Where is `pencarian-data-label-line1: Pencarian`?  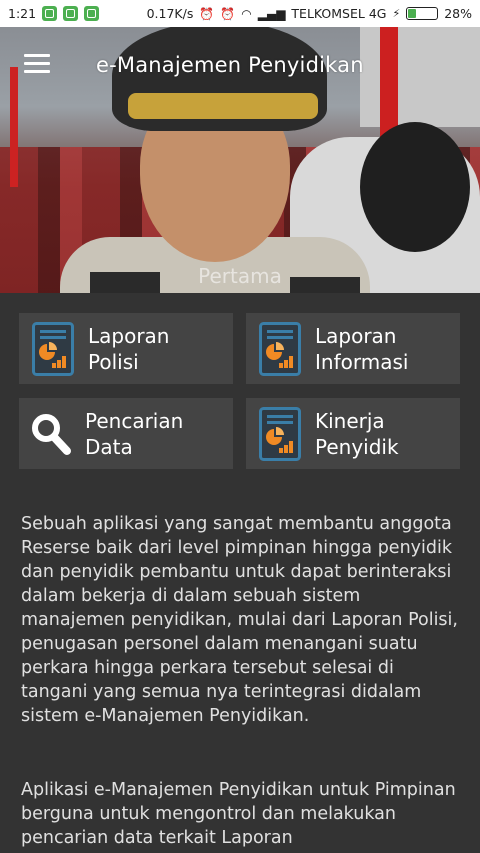 pencarian-data-label-line1: Pencarian is located at coordinates (134, 420).